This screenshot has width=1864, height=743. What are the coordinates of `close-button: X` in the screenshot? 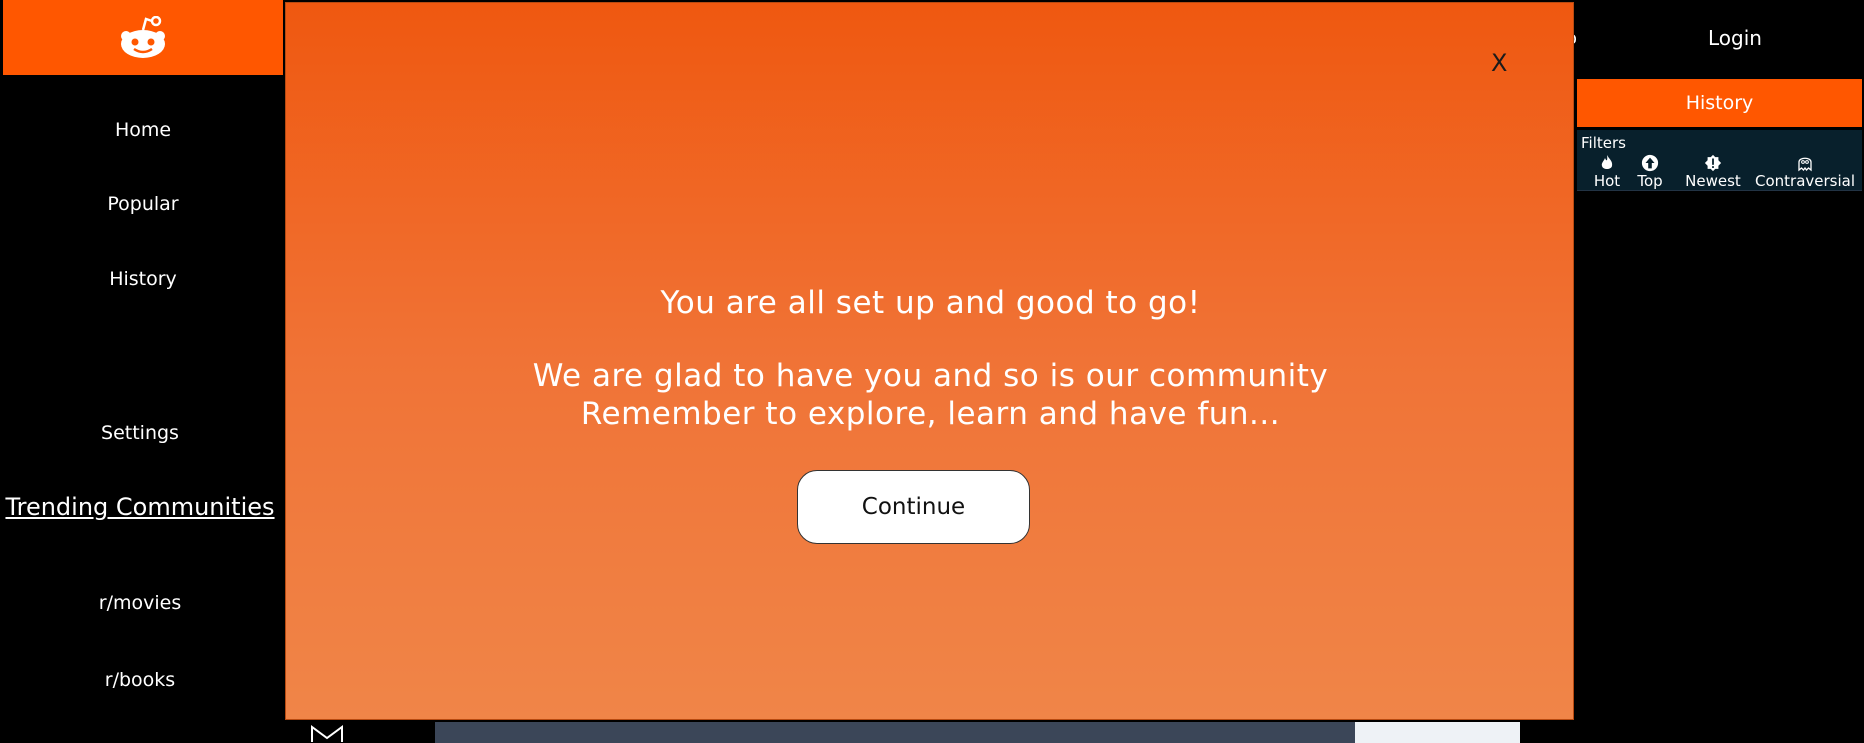 It's located at (1499, 63).